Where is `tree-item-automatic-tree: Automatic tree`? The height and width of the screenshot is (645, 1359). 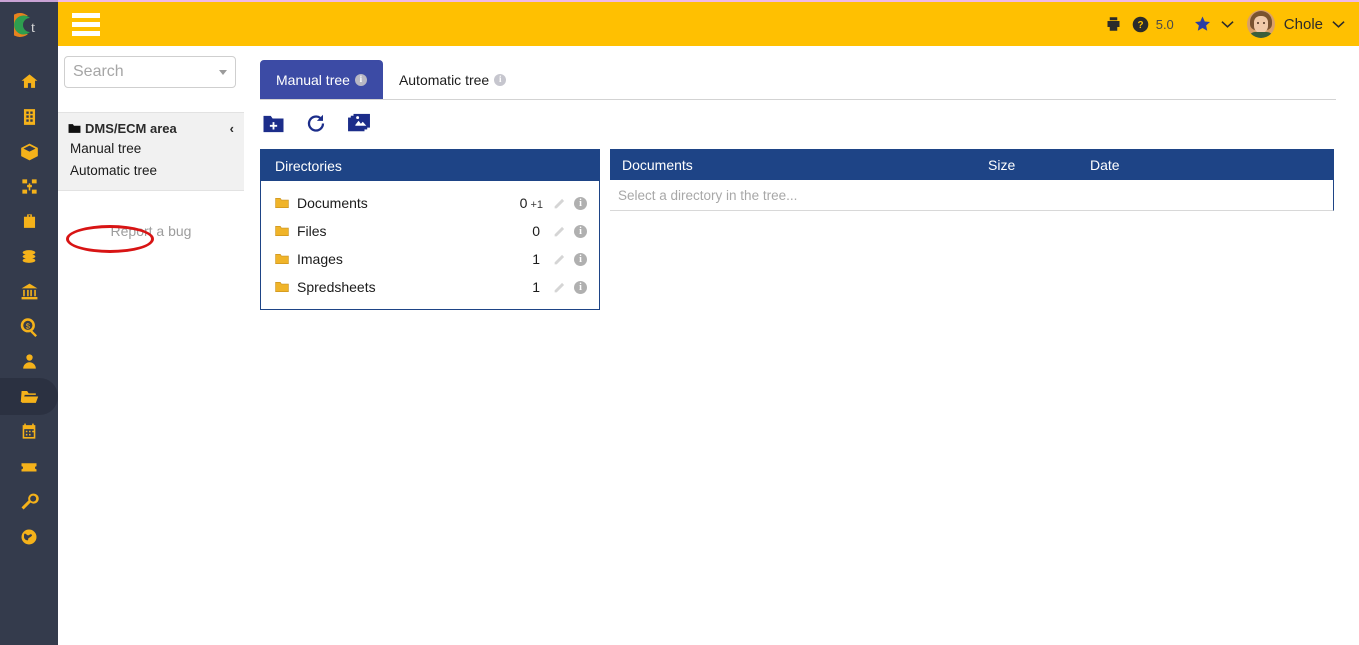 tree-item-automatic-tree: Automatic tree is located at coordinates (151, 169).